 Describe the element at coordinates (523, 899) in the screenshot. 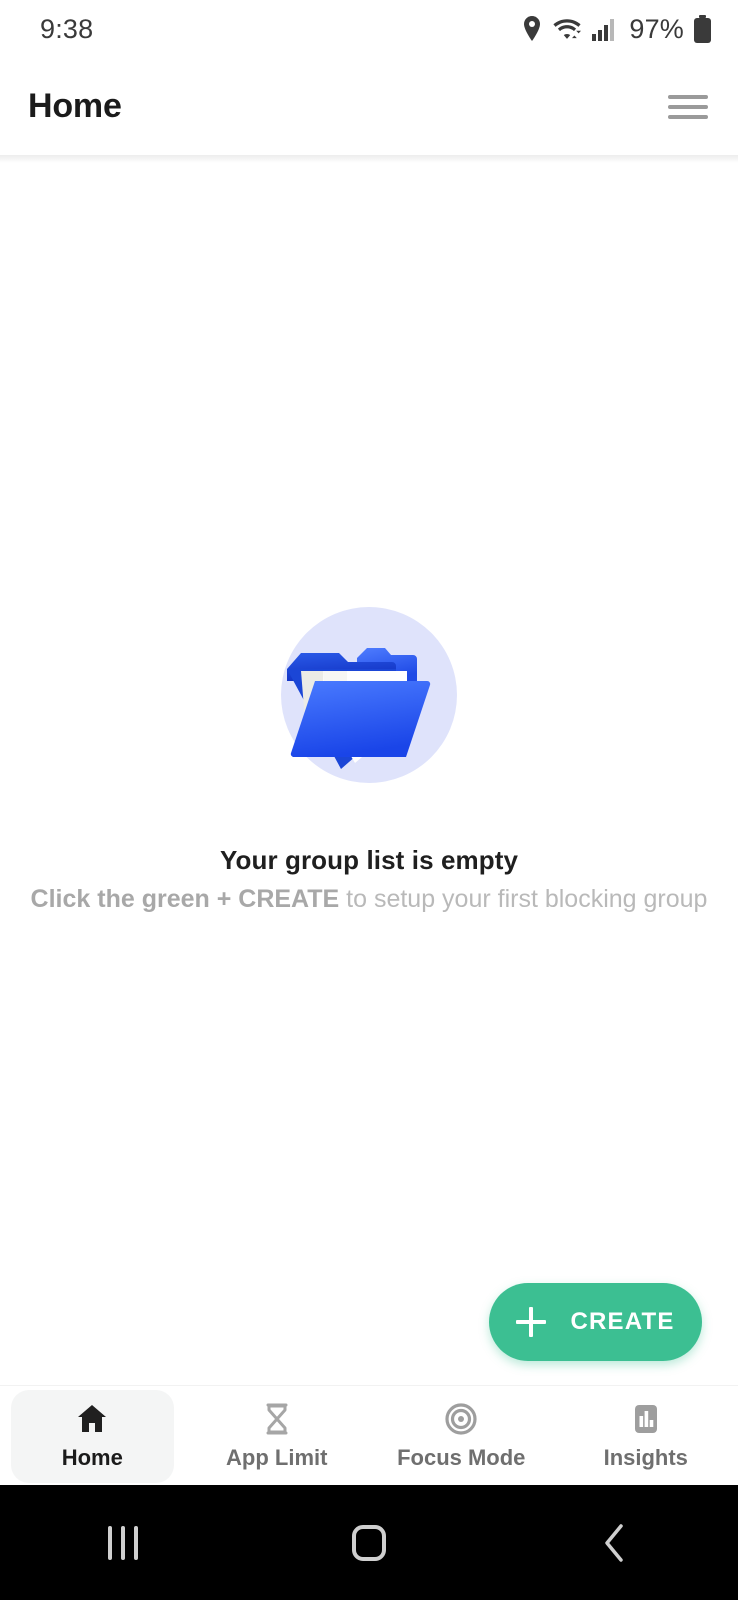

I see `empty-state-subtitle-light: to setup your first blocking group` at that location.